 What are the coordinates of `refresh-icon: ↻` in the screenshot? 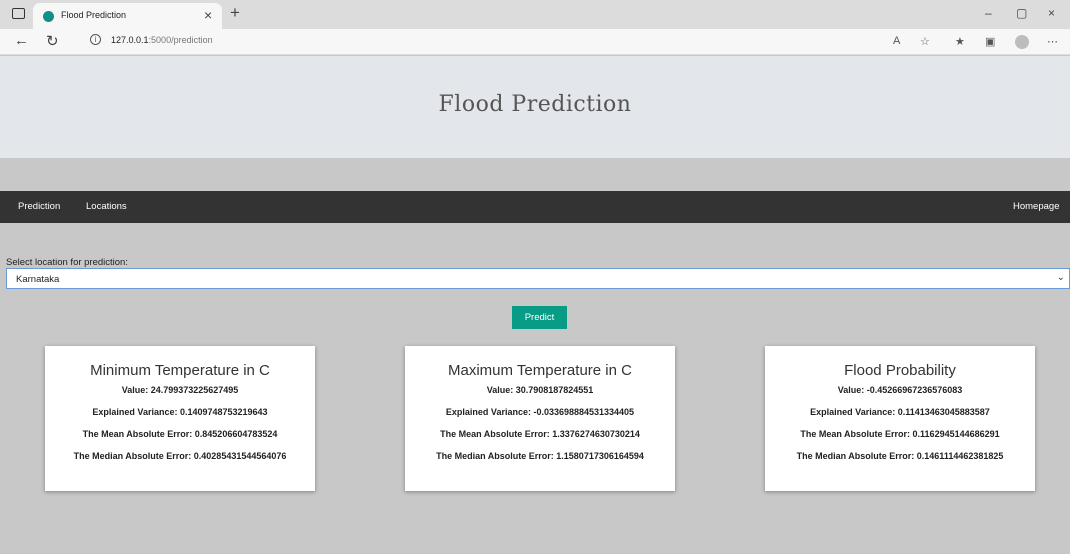 It's located at (52, 41).